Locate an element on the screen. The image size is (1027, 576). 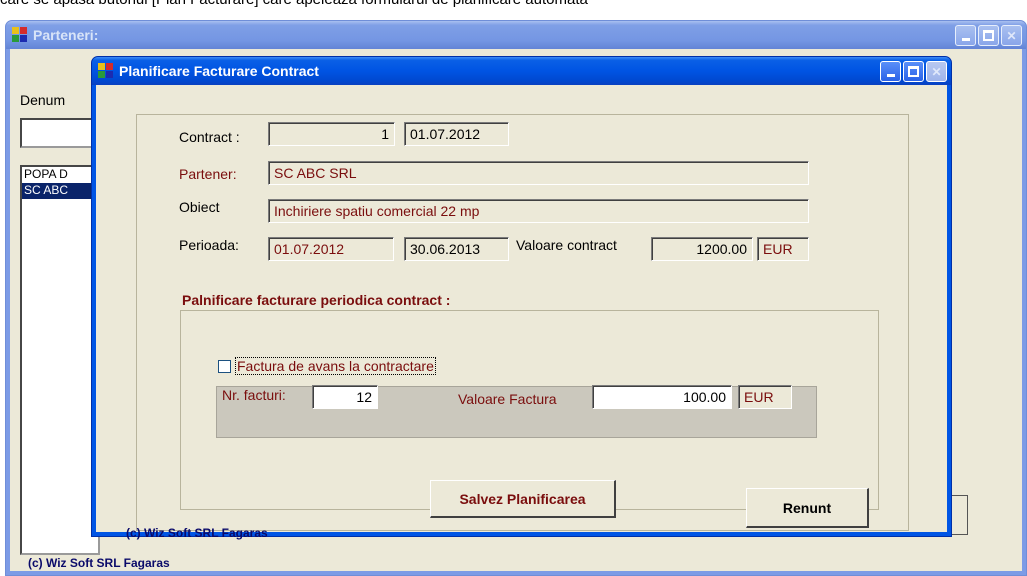
denumire-search-input is located at coordinates (60, 133).